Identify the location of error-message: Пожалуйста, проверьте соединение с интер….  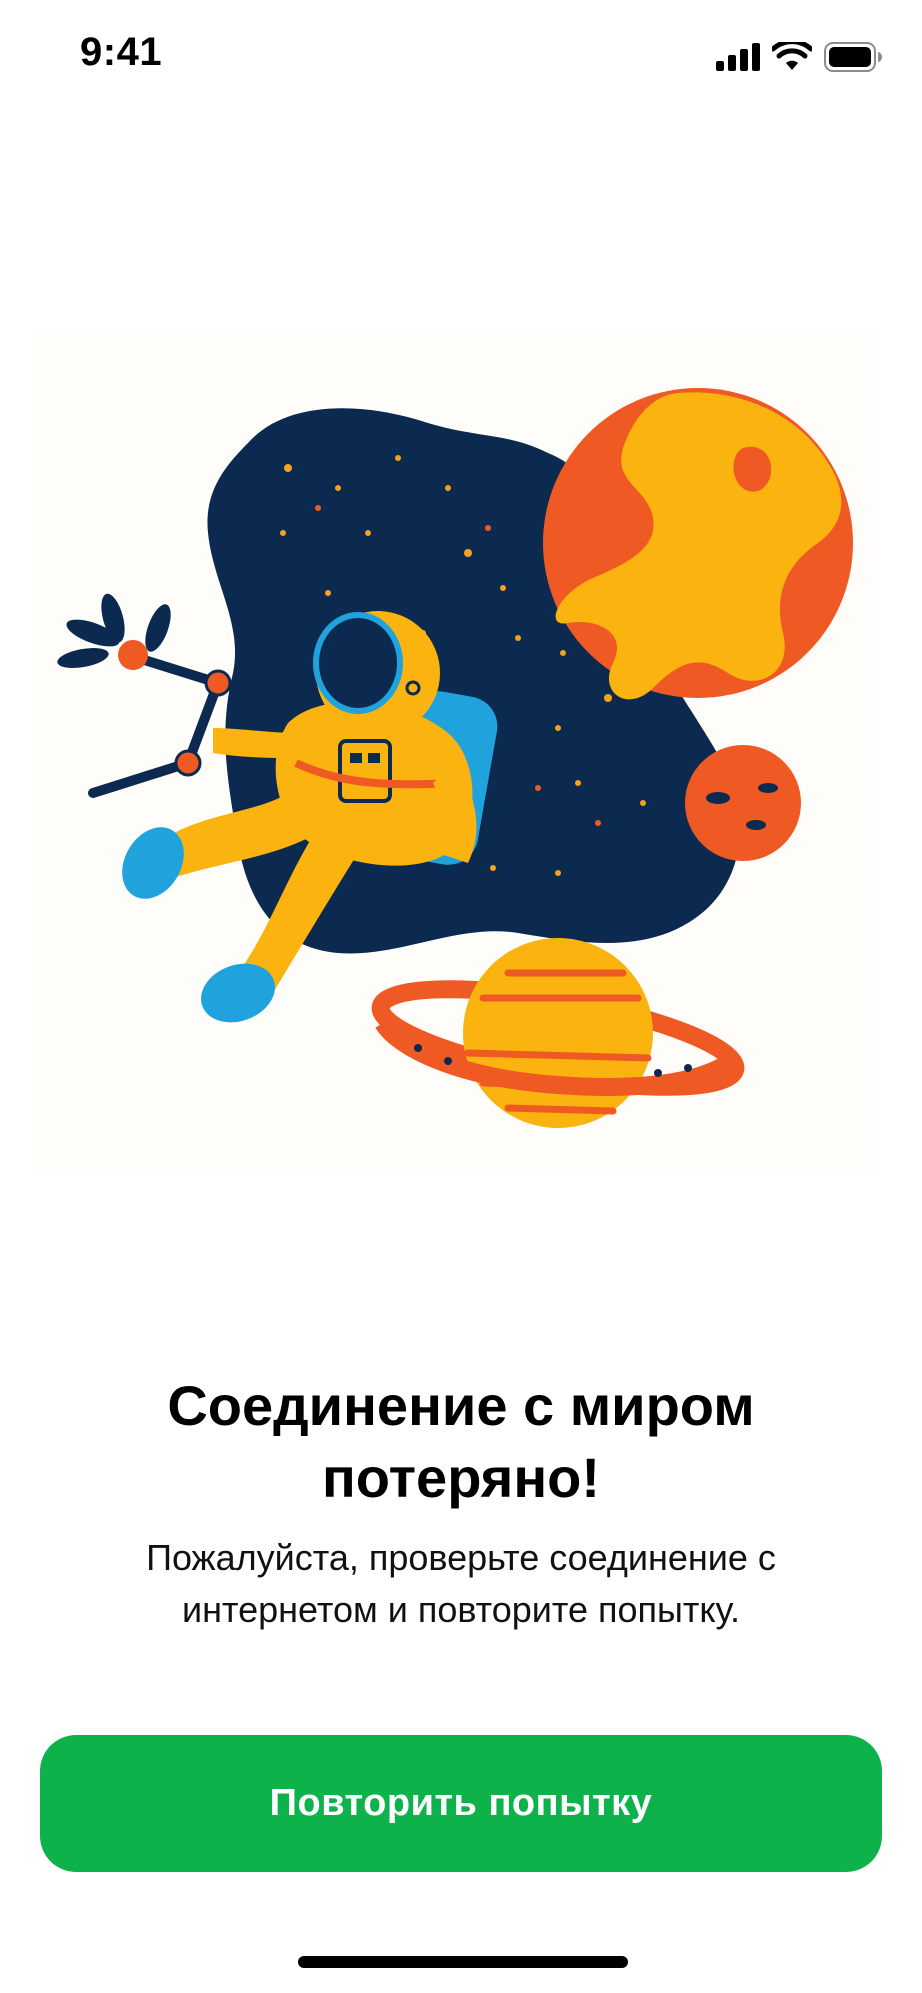
(461, 1583).